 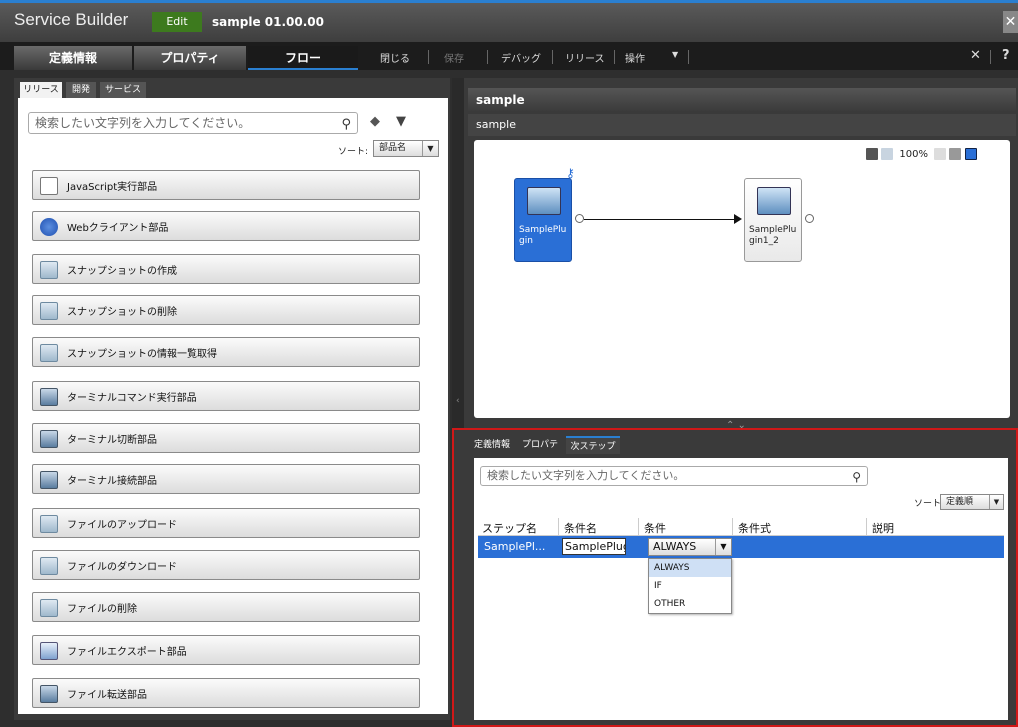 What do you see at coordinates (393, 148) in the screenshot?
I see `sort-value: 部品名` at bounding box center [393, 148].